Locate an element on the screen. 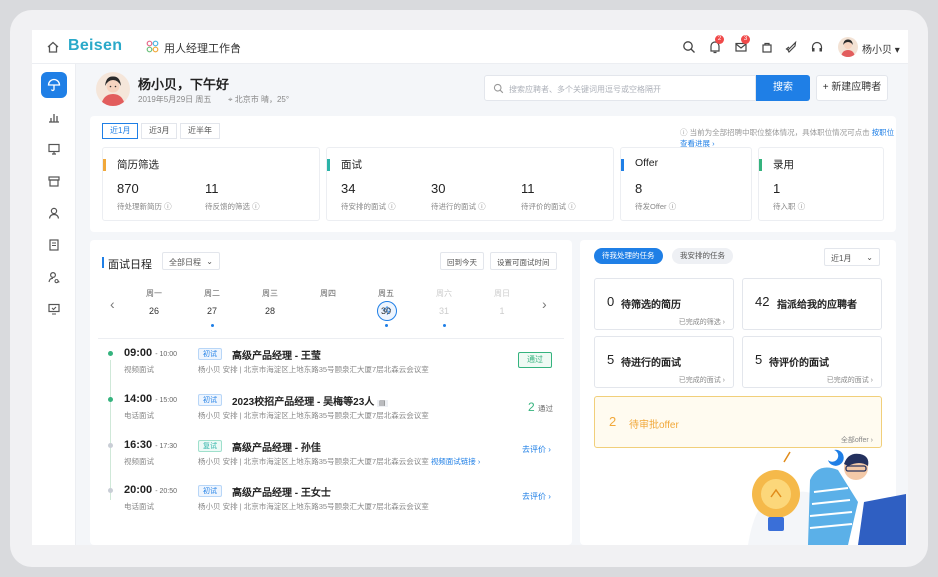 Image resolution: width=938 pixels, height=577 pixels. search-icon is located at coordinates (689, 47).